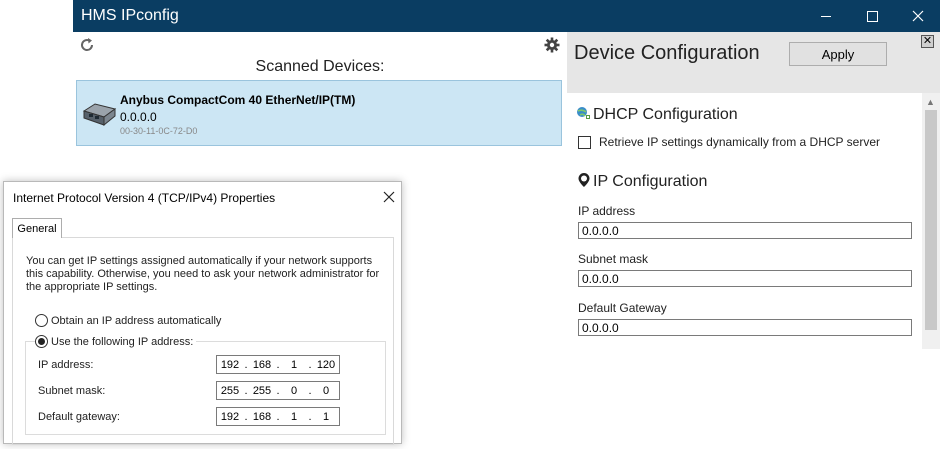  What do you see at coordinates (294, 390) in the screenshot?
I see `subnet-octet-3: 0` at bounding box center [294, 390].